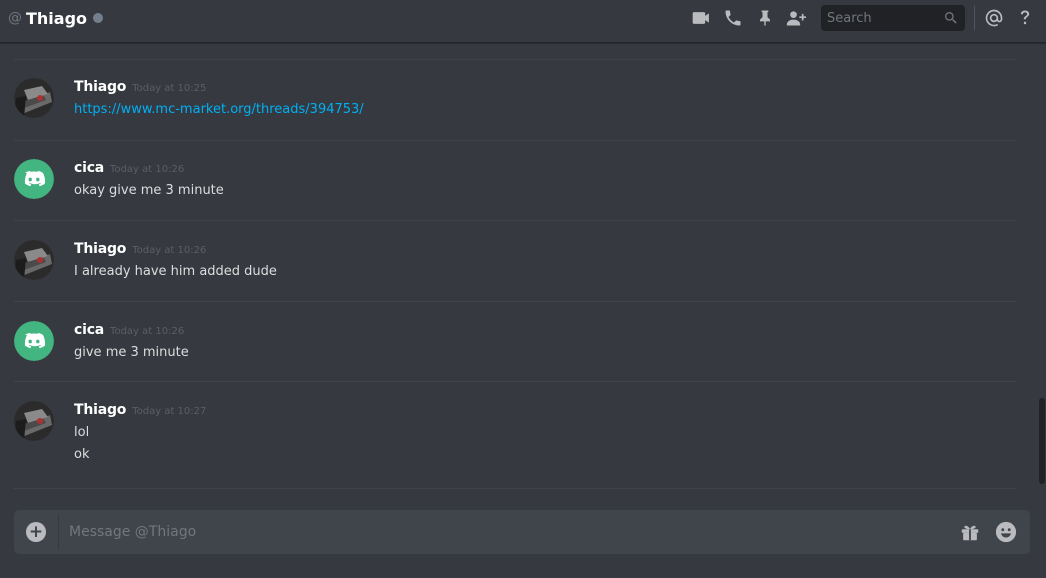 The width and height of the screenshot is (1046, 578). I want to click on composer-divider, so click(58, 532).